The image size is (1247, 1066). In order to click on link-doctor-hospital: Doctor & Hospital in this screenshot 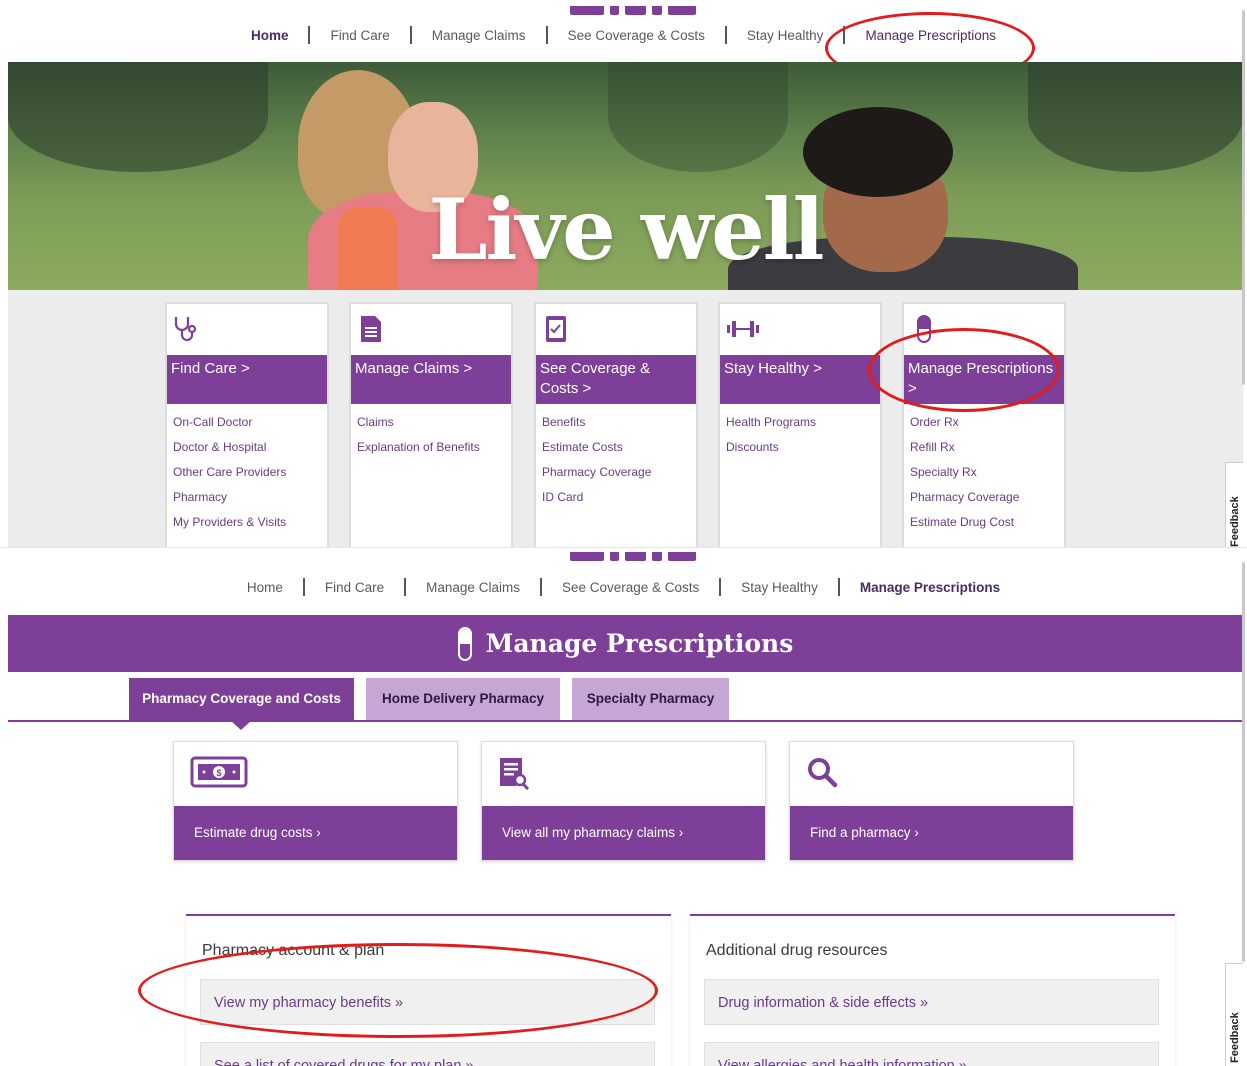, I will do `click(229, 451)`.